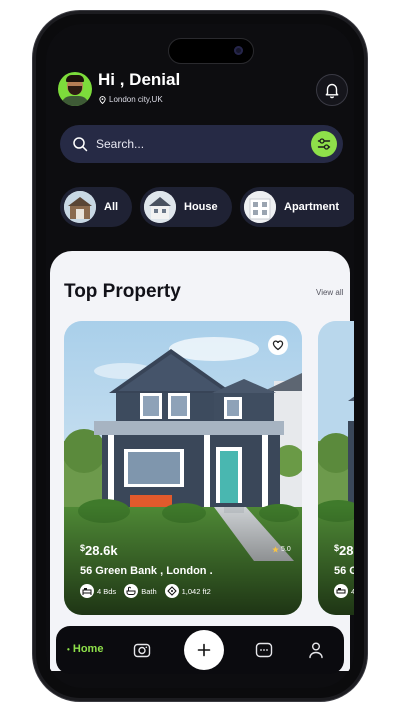  Describe the element at coordinates (264, 650) in the screenshot. I see `message-icon` at that location.